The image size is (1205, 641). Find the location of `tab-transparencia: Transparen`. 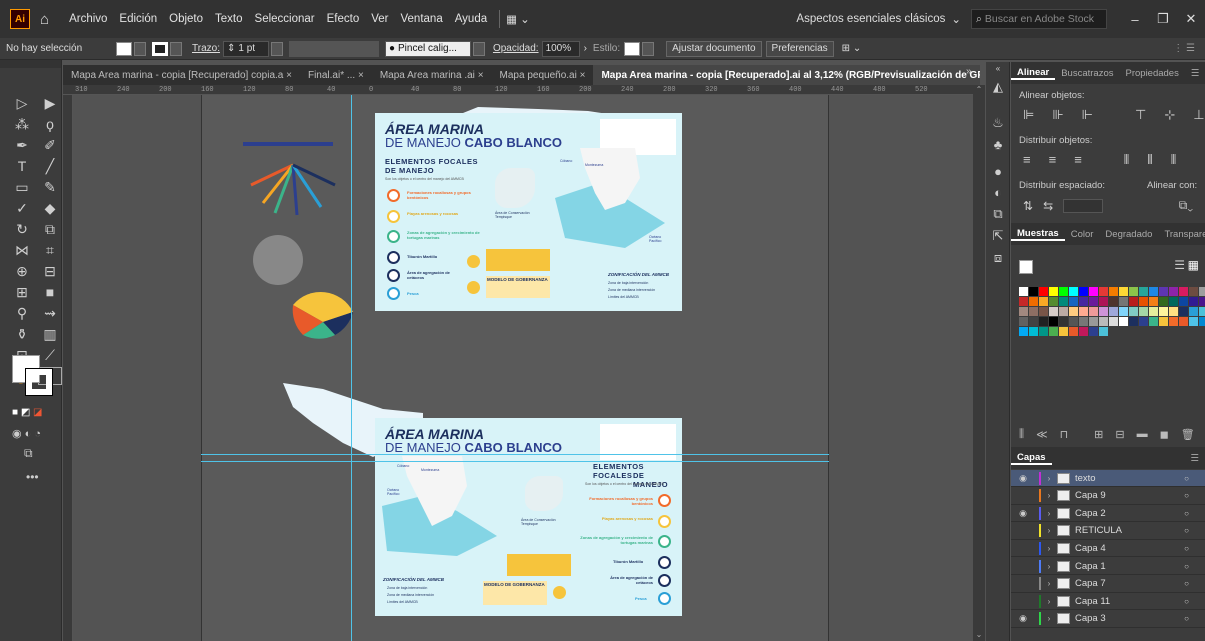

tab-transparencia: Transparen is located at coordinates (1181, 234).